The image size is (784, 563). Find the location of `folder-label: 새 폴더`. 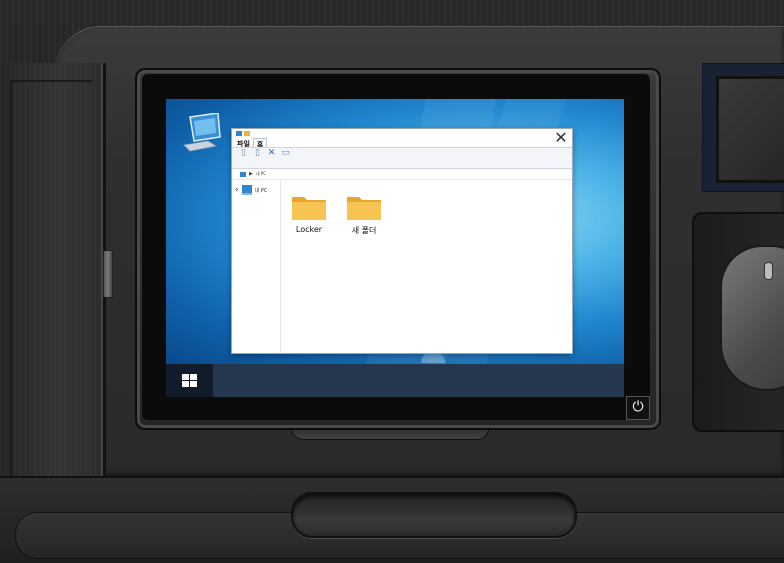

folder-label: 새 폴더 is located at coordinates (364, 230).